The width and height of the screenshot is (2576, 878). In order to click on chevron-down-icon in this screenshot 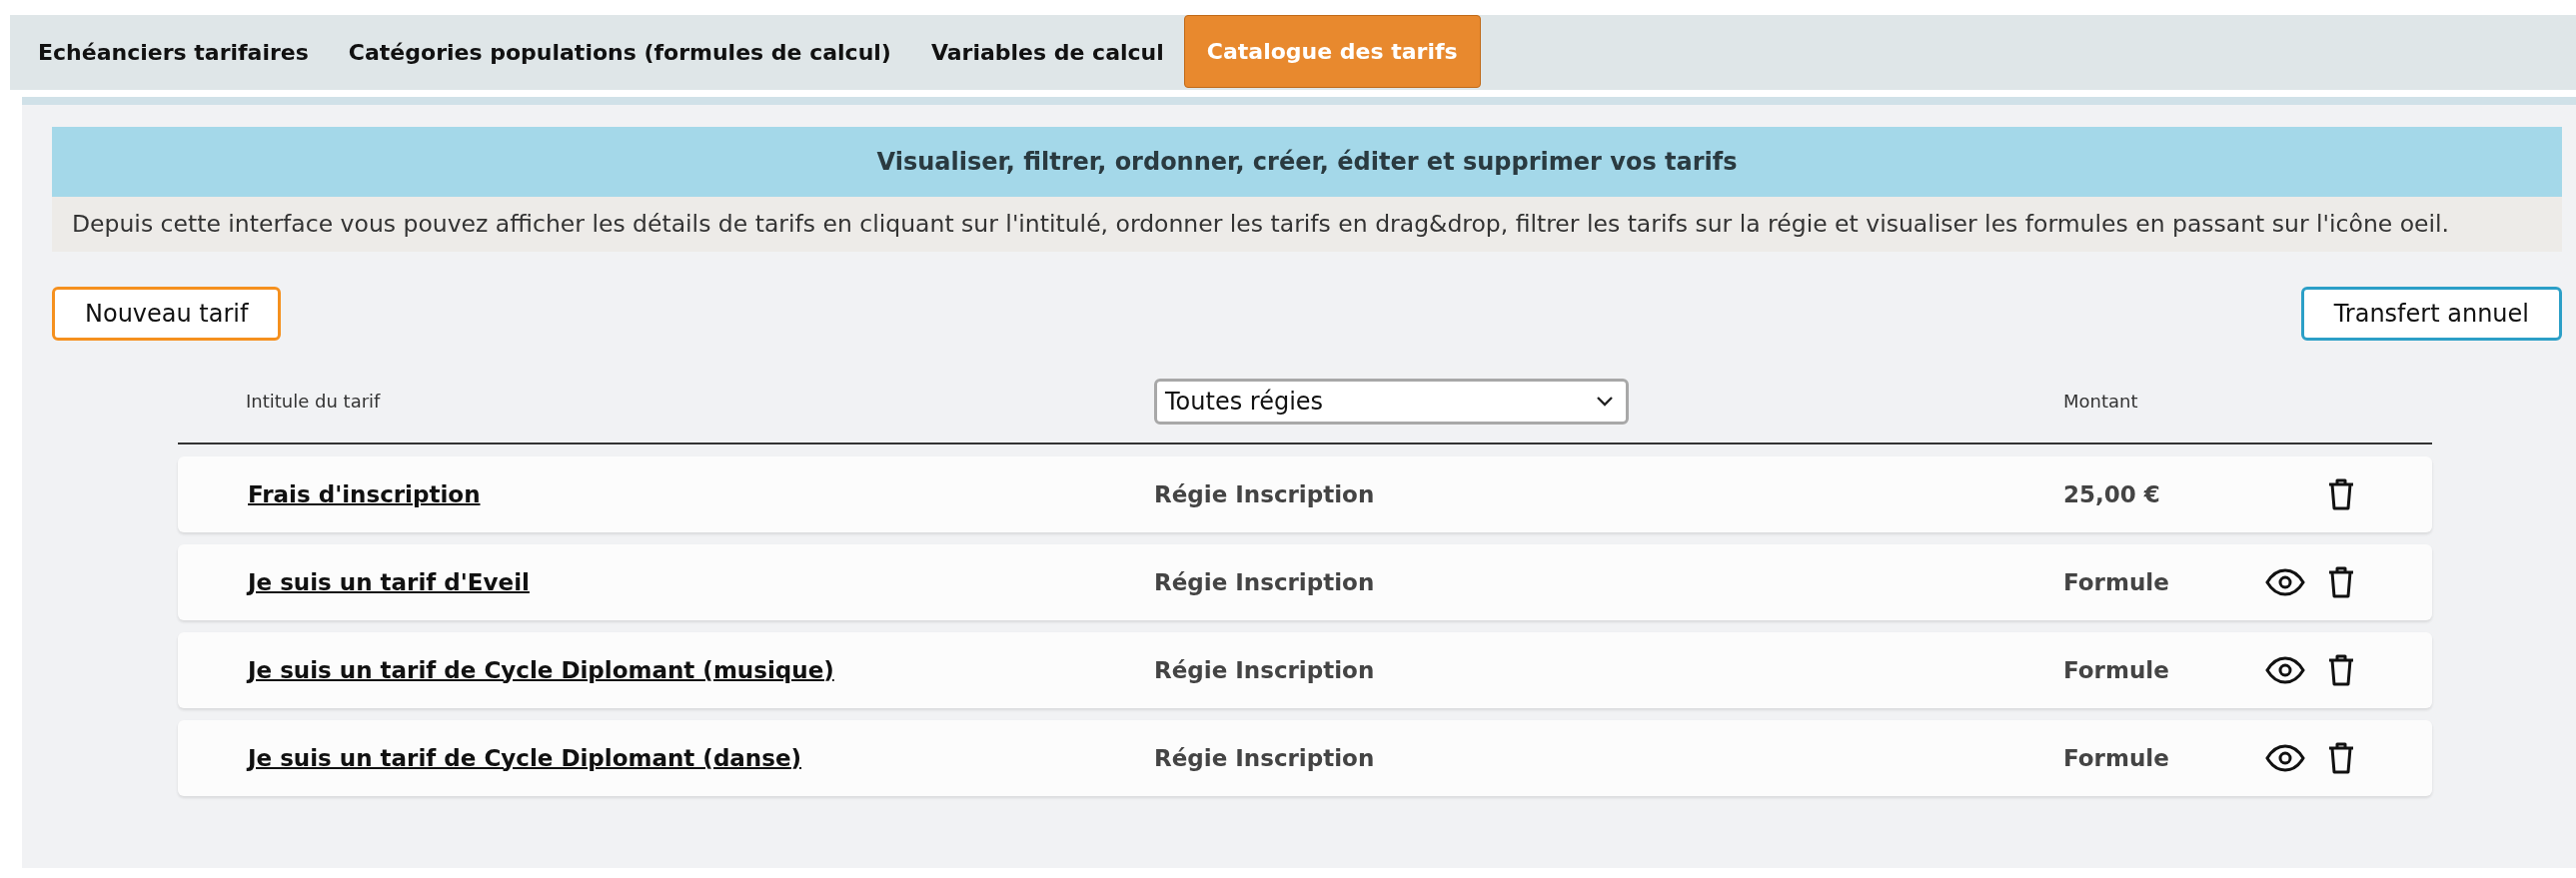, I will do `click(1605, 401)`.